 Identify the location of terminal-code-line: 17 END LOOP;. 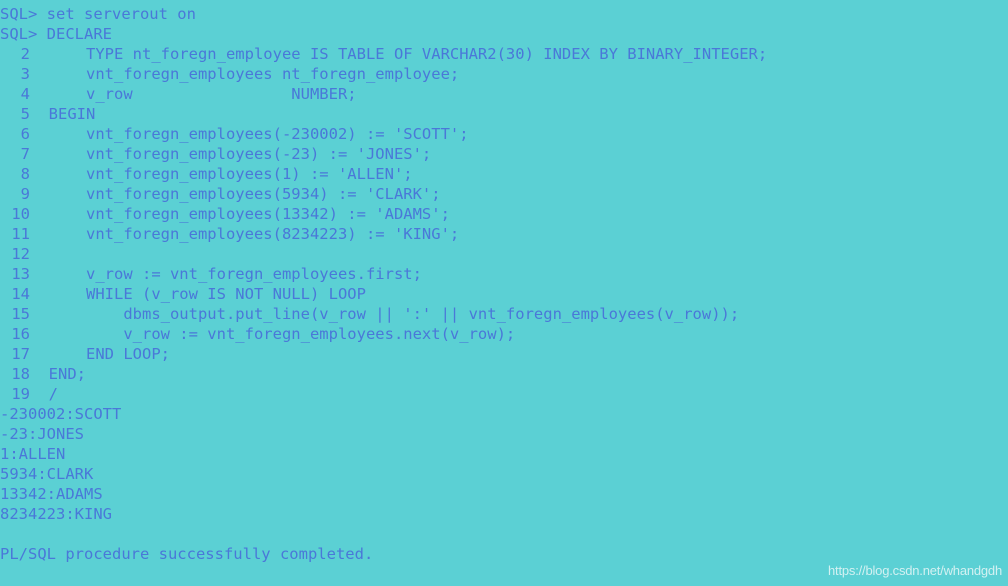
(504, 354).